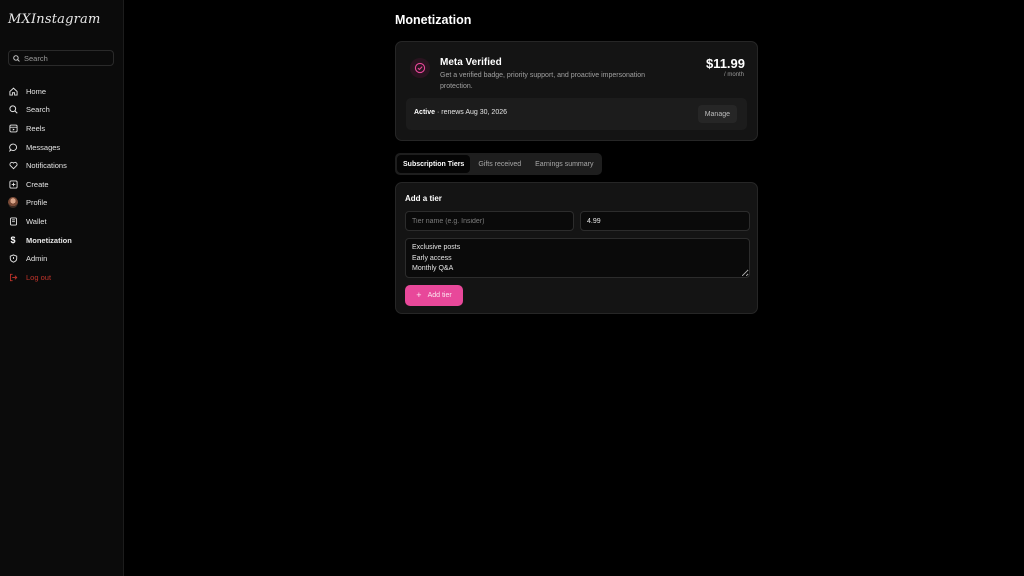  Describe the element at coordinates (13, 259) in the screenshot. I see `shield-icon` at that location.